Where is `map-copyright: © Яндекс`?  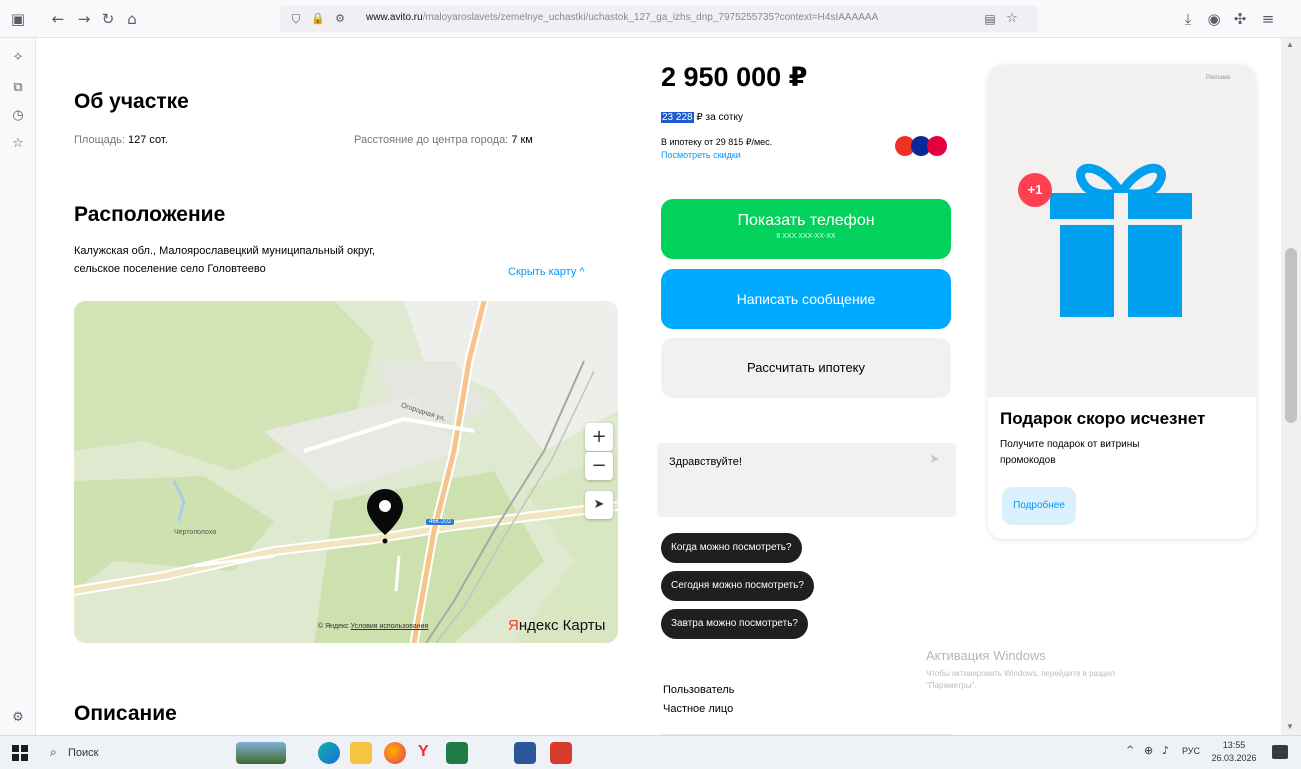 map-copyright: © Яндекс is located at coordinates (333, 626).